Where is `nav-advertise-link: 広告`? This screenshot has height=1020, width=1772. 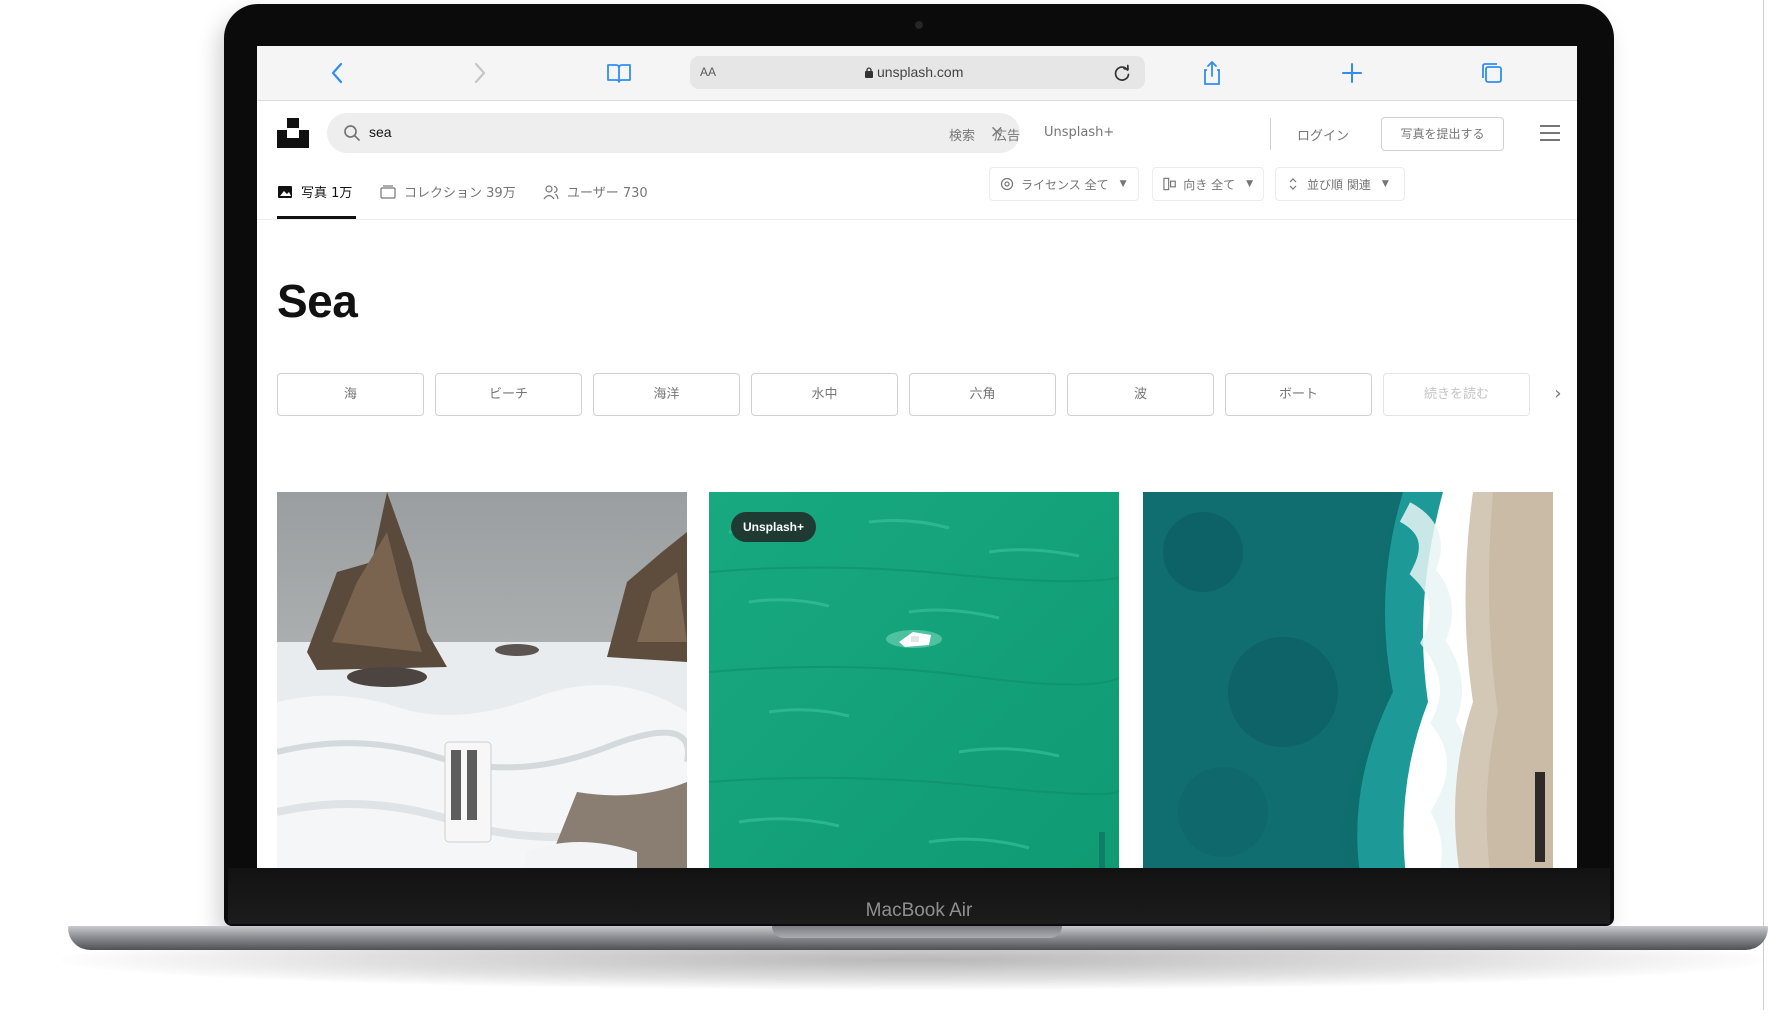
nav-advertise-link: 広告 is located at coordinates (1007, 134).